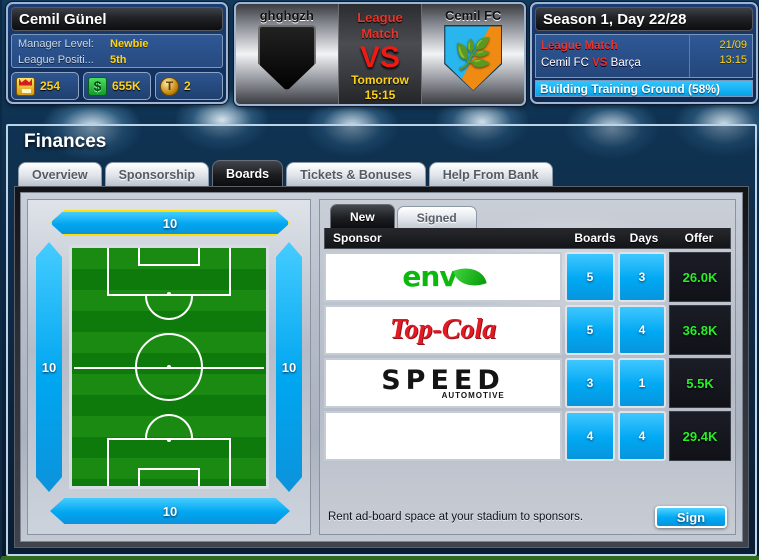 This screenshot has width=759, height=560. What do you see at coordinates (129, 44) in the screenshot?
I see `manager-level-value: Newbie` at bounding box center [129, 44].